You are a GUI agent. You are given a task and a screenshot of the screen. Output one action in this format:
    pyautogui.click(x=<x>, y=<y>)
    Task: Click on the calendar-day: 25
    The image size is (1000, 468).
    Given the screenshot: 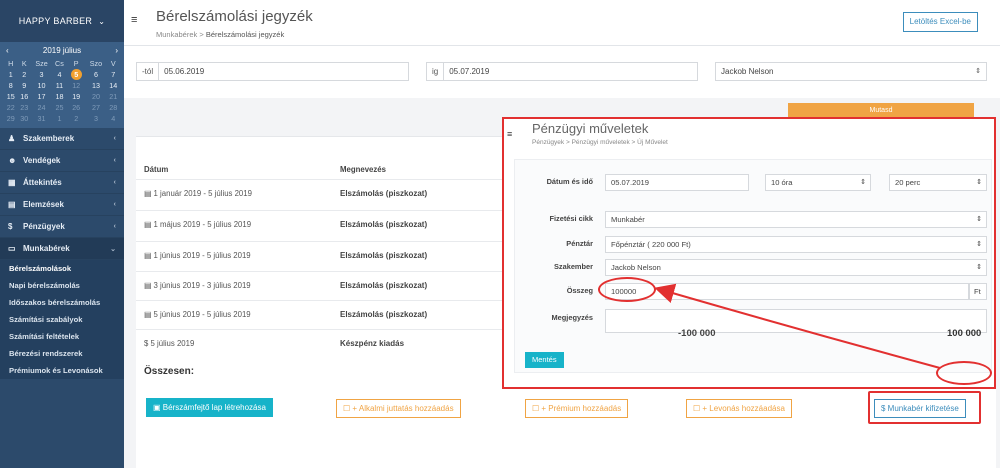 What is the action you would take?
    pyautogui.click(x=59, y=107)
    